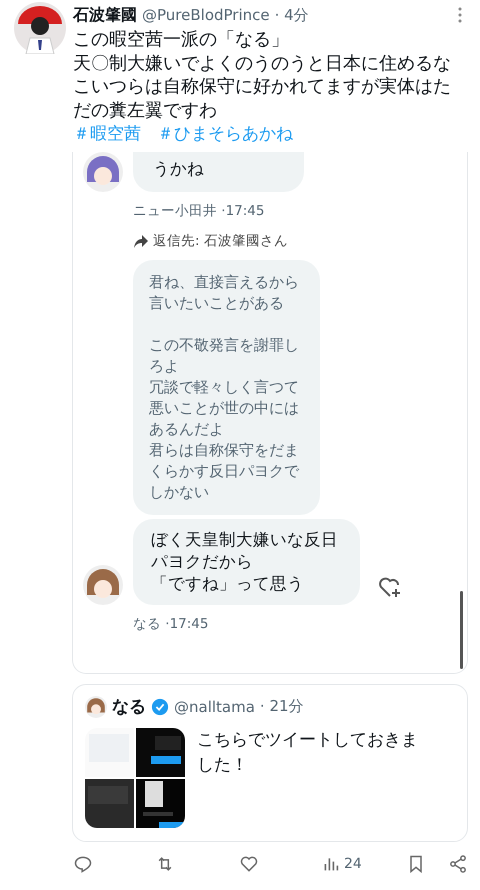 Image resolution: width=480 pixels, height=890 pixels. Describe the element at coordinates (224, 356) in the screenshot. I see `message-text: この不敬発言を謝罪しろよ` at that location.